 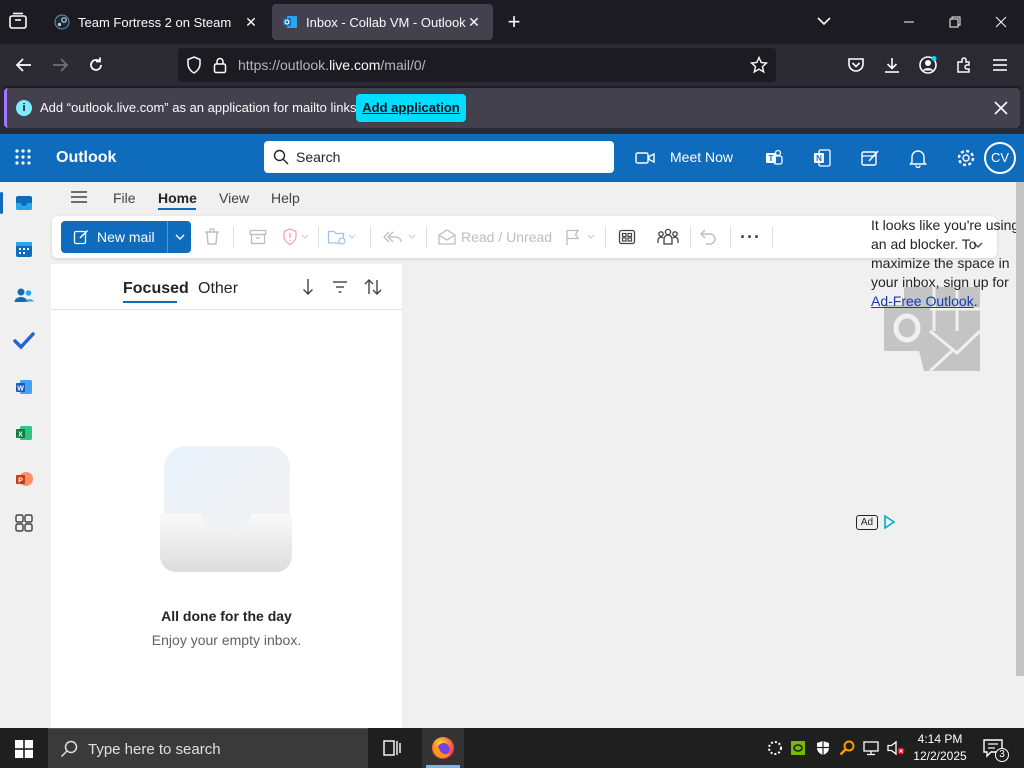 I want to click on windows-start-icon, so click(x=24, y=749).